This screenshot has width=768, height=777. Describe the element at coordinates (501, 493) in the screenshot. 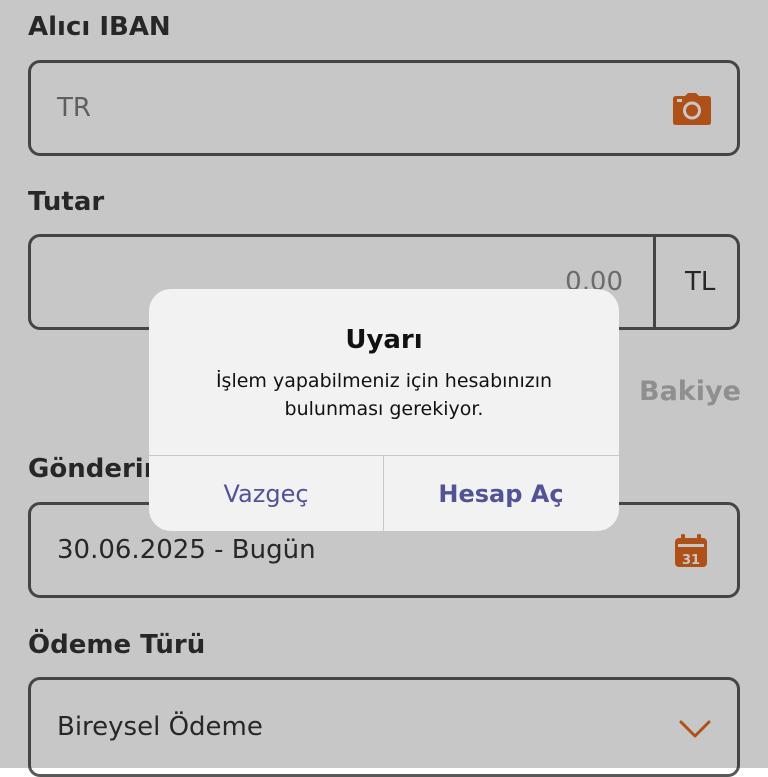

I see `open-account-button: Hesap Aç` at that location.